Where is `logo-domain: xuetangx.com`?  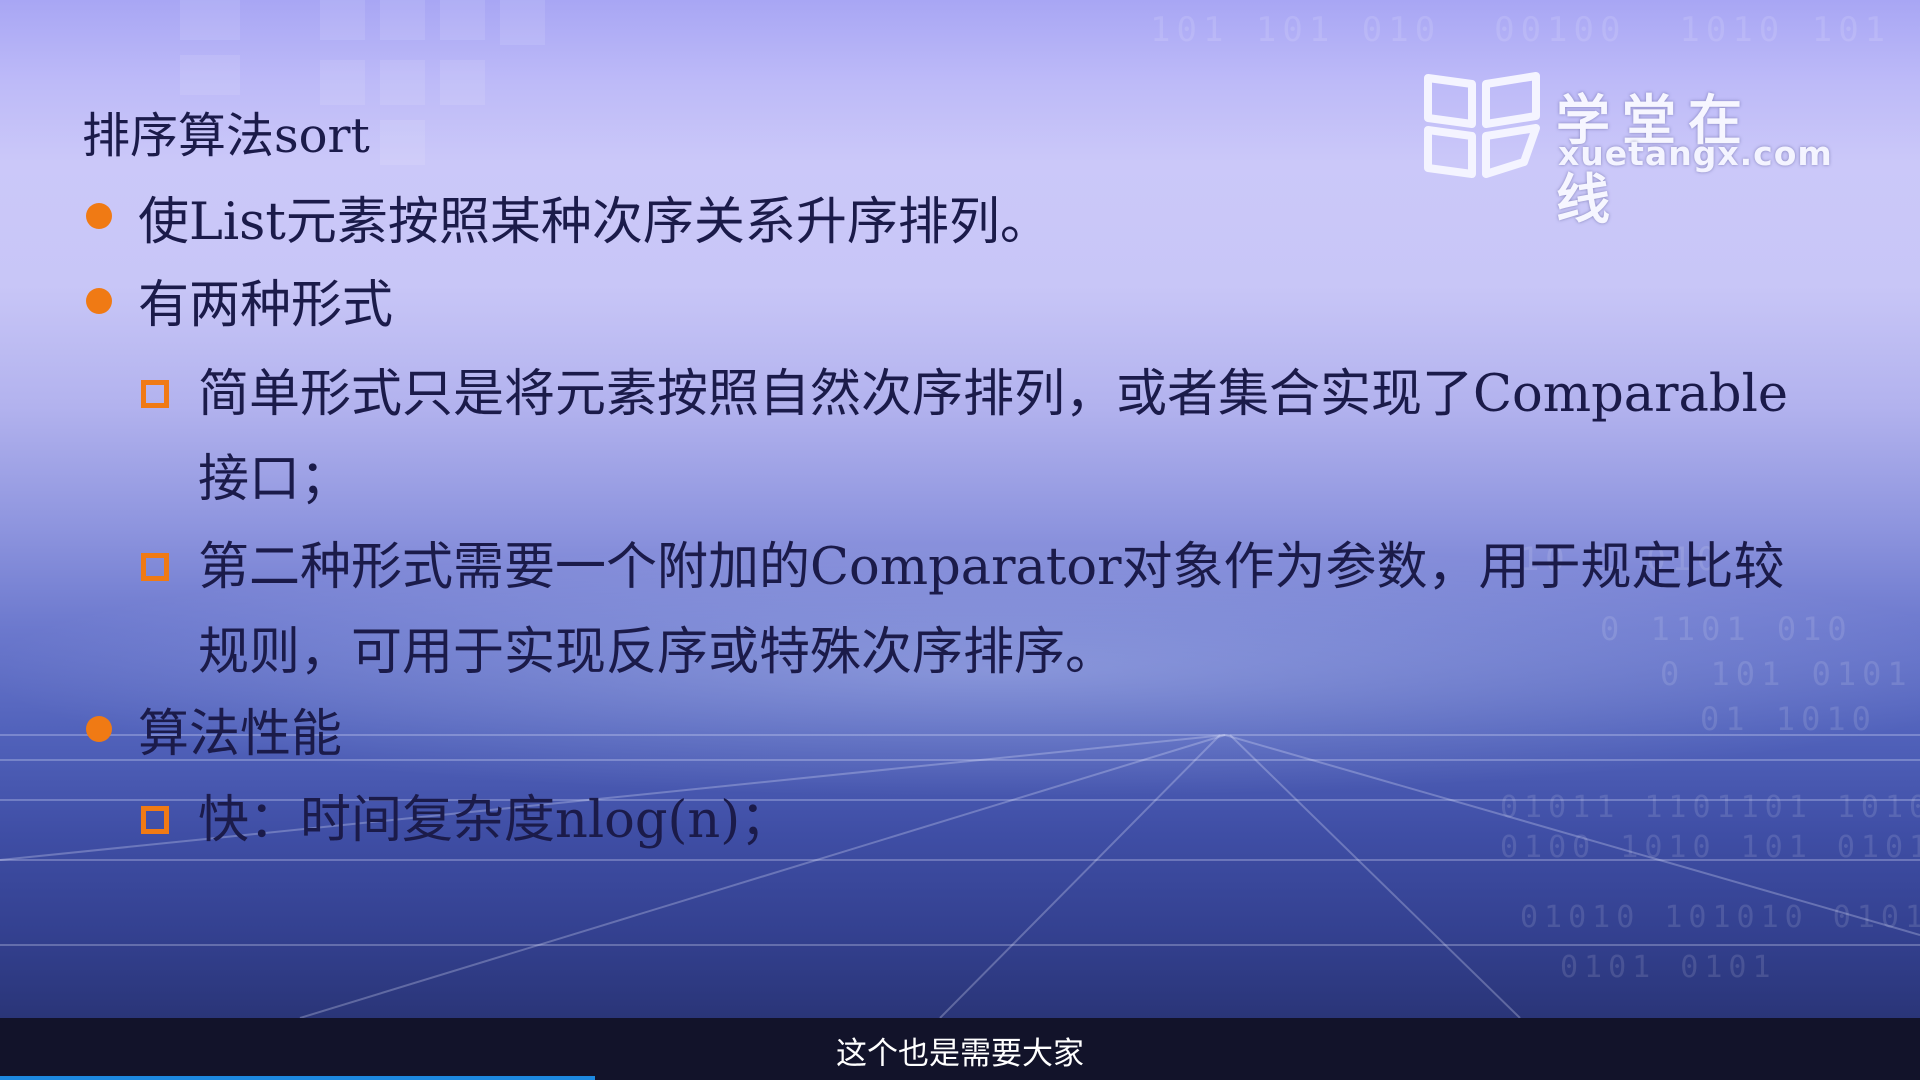 logo-domain: xuetangx.com is located at coordinates (1695, 153).